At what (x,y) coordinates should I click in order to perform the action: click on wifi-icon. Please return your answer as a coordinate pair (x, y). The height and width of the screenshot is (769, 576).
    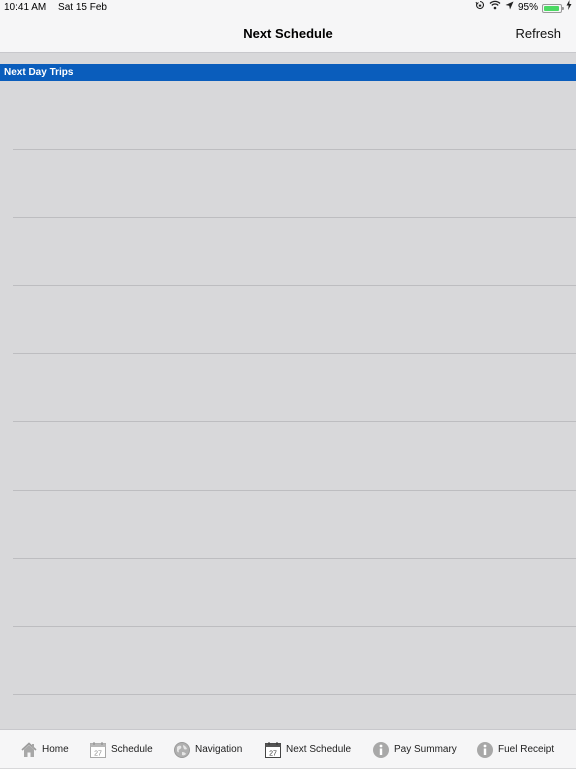
    Looking at the image, I should click on (495, 8).